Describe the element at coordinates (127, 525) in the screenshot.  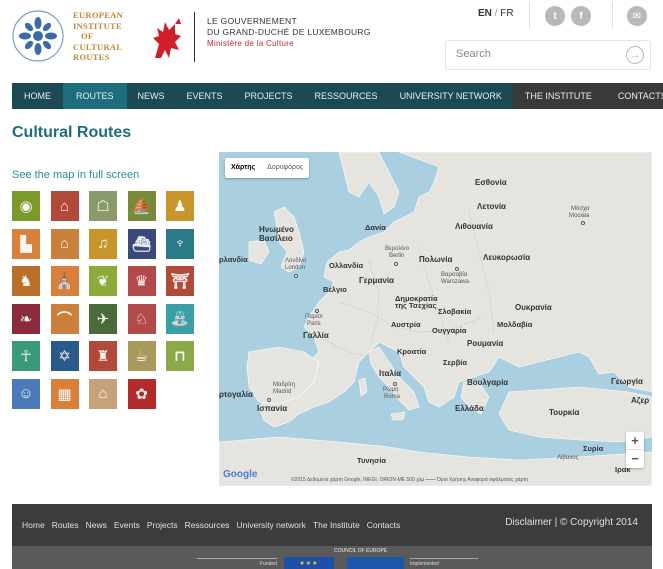
I see `footer-link-events: Events` at that location.